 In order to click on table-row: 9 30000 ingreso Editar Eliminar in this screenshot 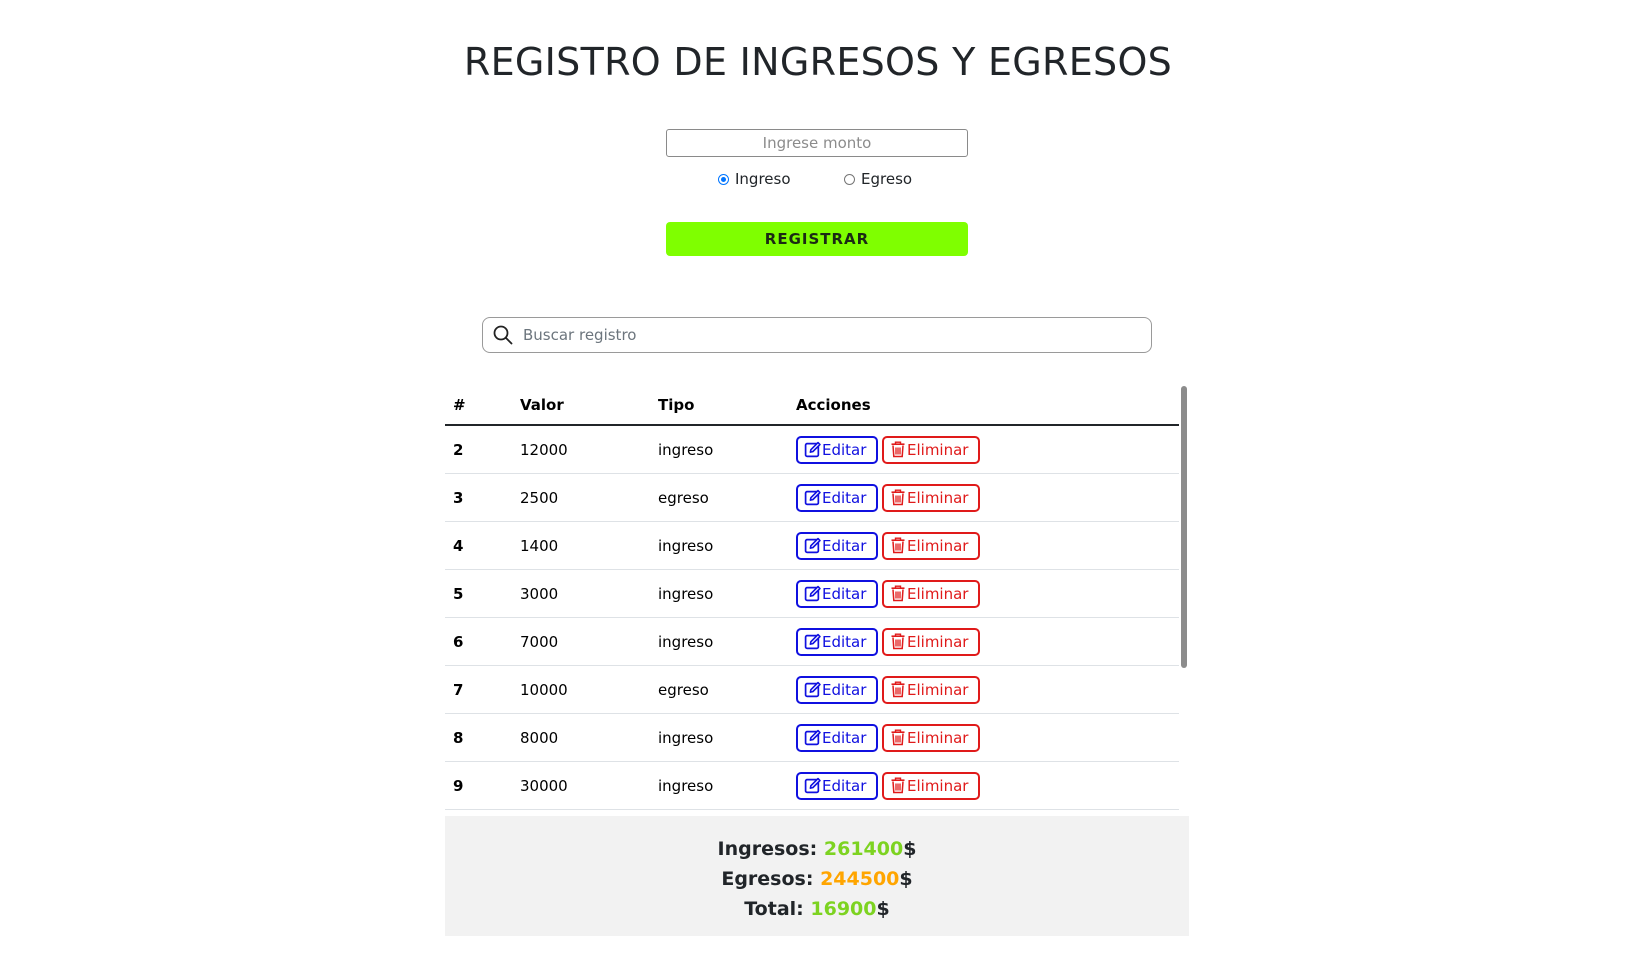, I will do `click(812, 785)`.